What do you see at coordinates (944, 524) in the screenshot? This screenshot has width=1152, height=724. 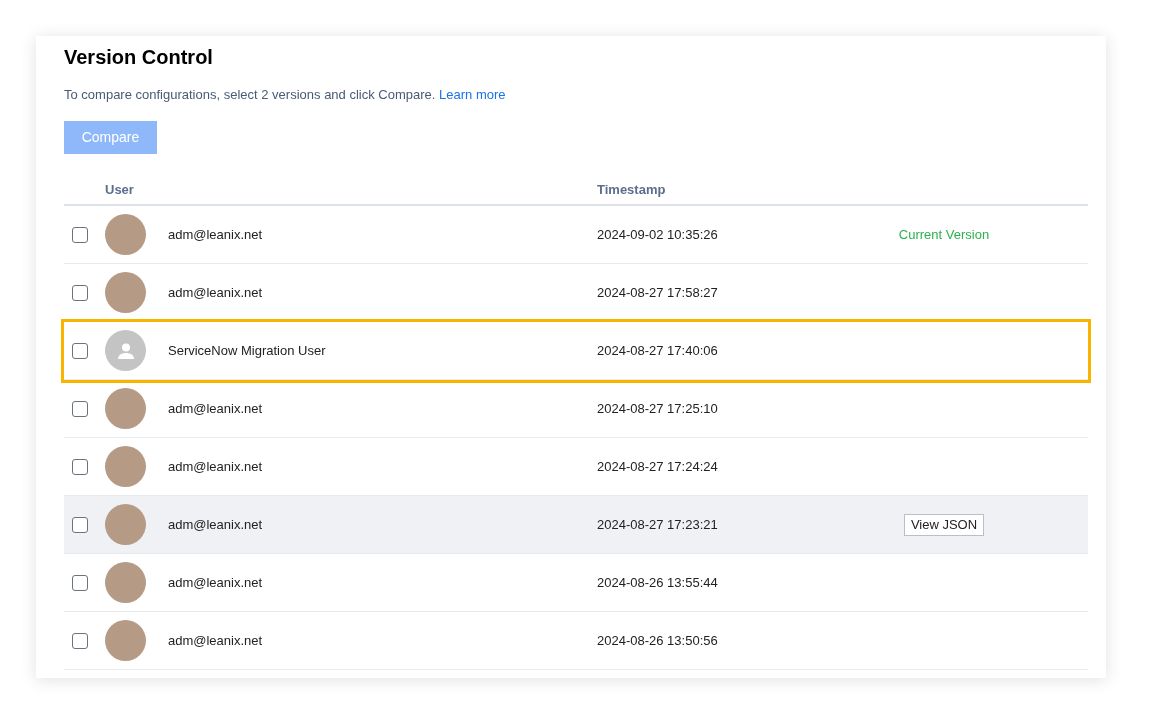 I see `view-json-button: View JSON` at bounding box center [944, 524].